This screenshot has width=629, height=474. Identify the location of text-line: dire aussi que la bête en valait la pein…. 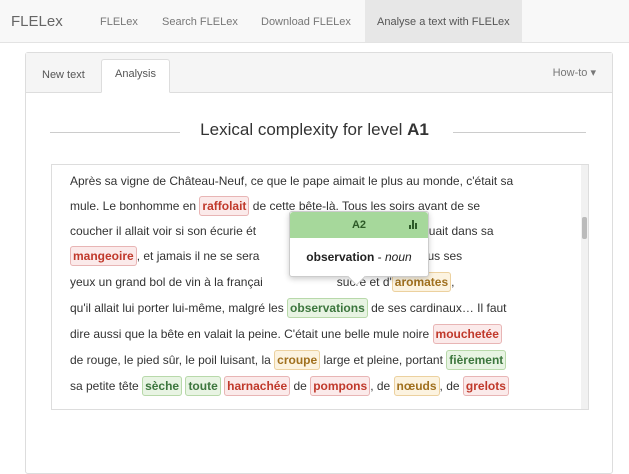
(286, 334).